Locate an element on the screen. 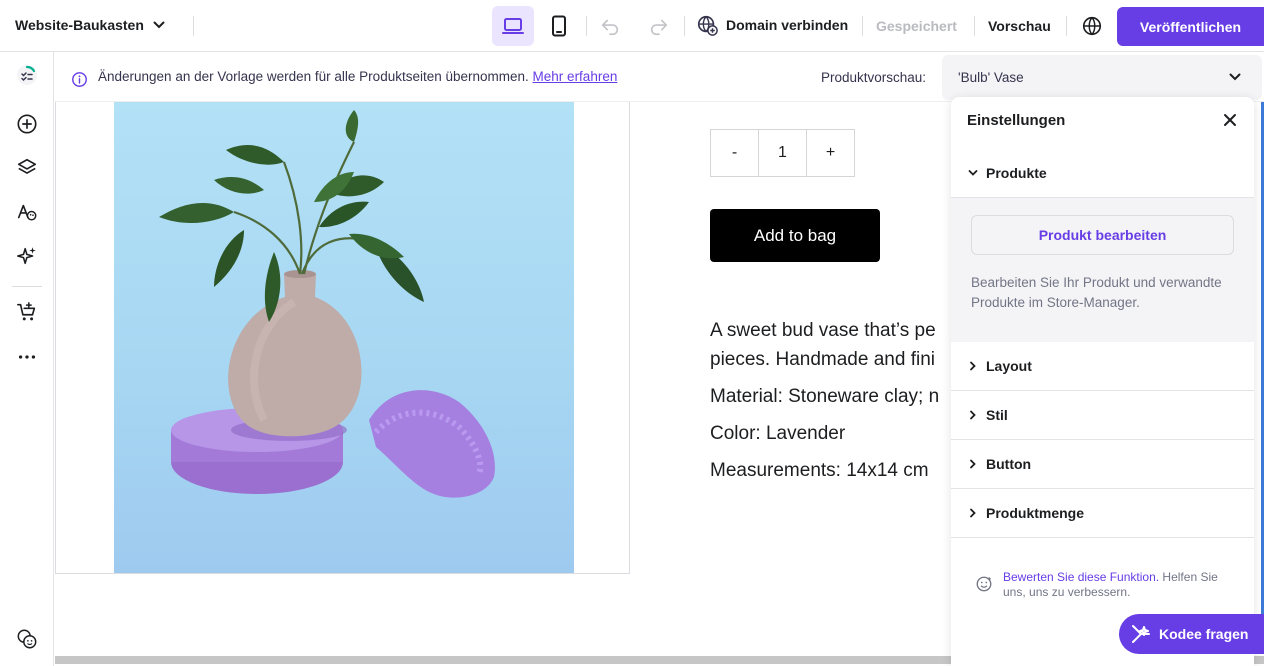 The width and height of the screenshot is (1264, 666). section-label: Produktmenge is located at coordinates (1035, 513).